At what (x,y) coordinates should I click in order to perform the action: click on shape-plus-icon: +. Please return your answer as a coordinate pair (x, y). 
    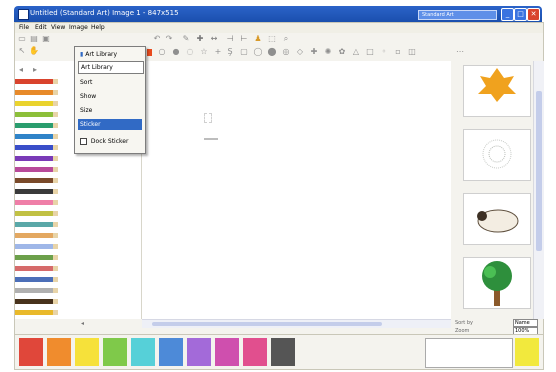
    Looking at the image, I should click on (218, 52).